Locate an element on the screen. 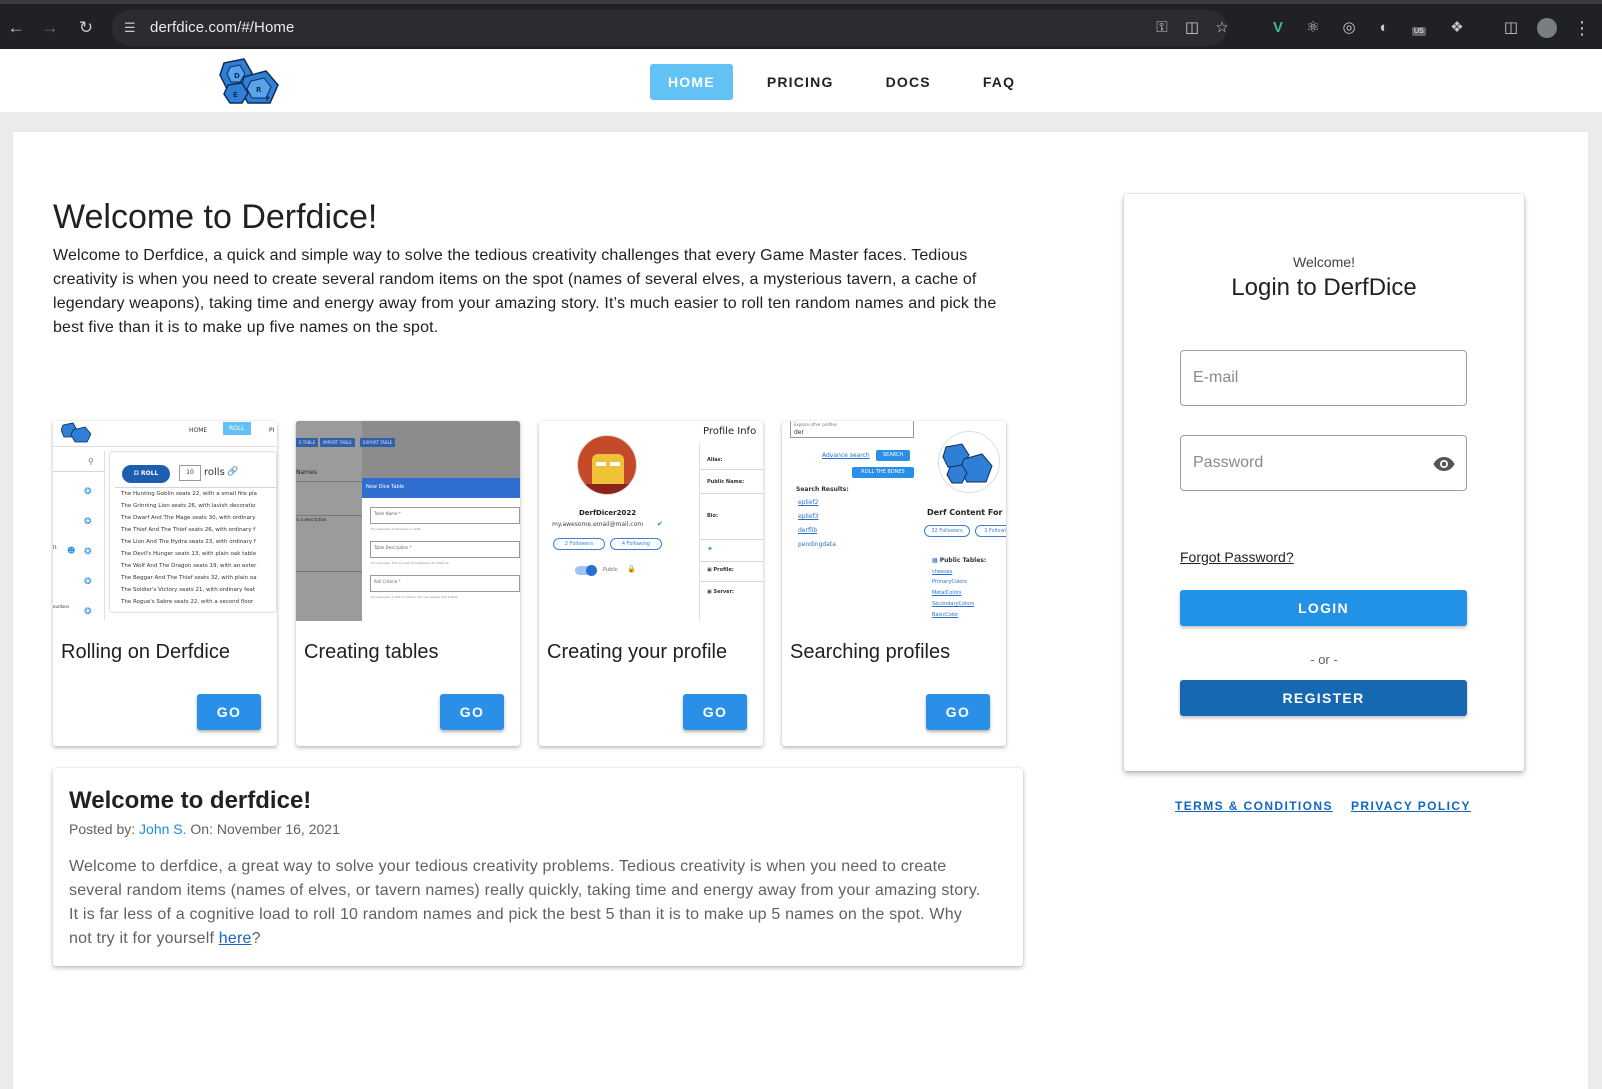 This screenshot has width=1602, height=1089. mini-followers-pill: 32 Followers is located at coordinates (947, 531).